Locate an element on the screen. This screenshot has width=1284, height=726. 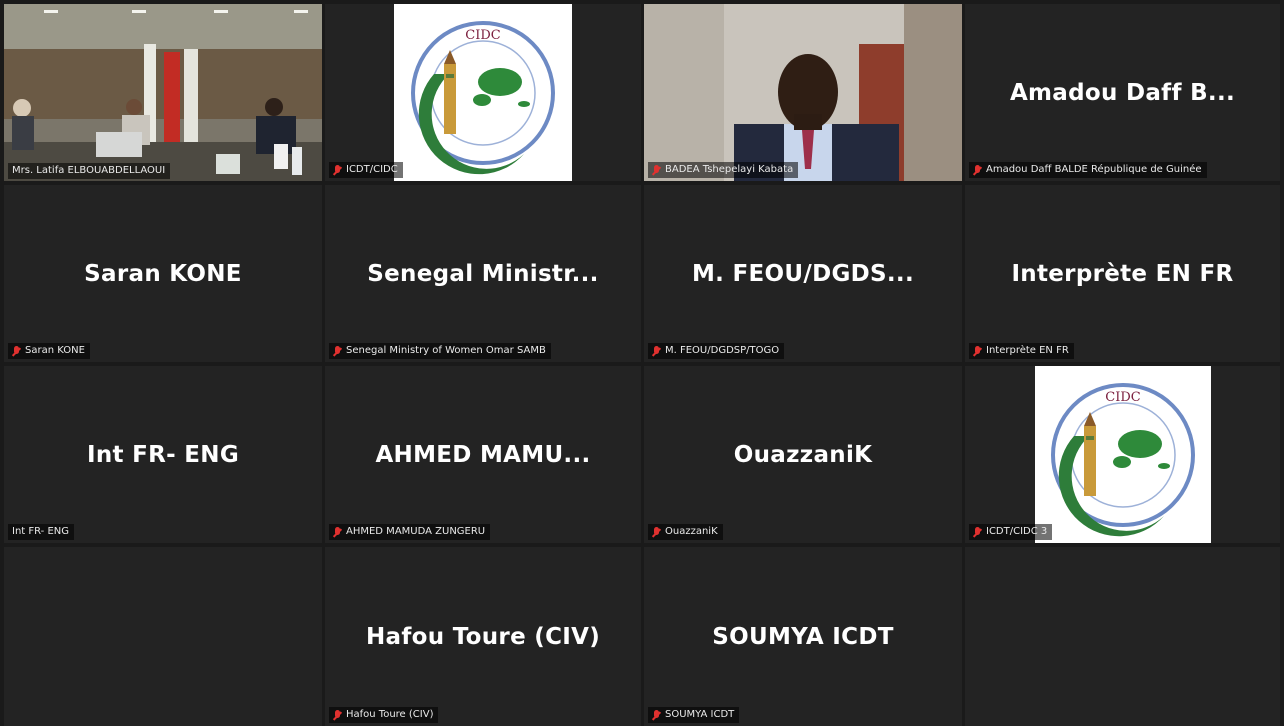
video-tile-ahmed: AHMED MAMU... AHMED MAMUDA ZUNGERU is located at coordinates (483, 454).